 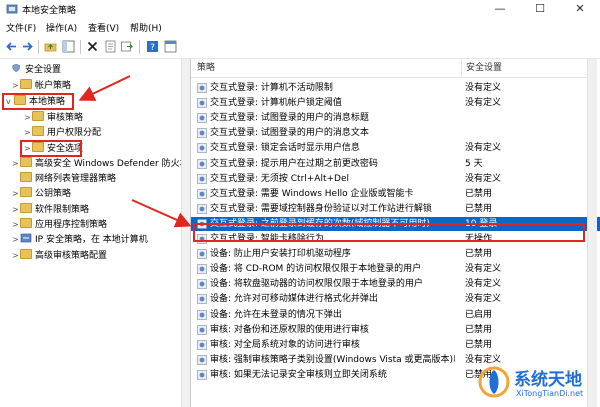 What do you see at coordinates (135, 151) in the screenshot?
I see `annotation-arrows` at bounding box center [135, 151].